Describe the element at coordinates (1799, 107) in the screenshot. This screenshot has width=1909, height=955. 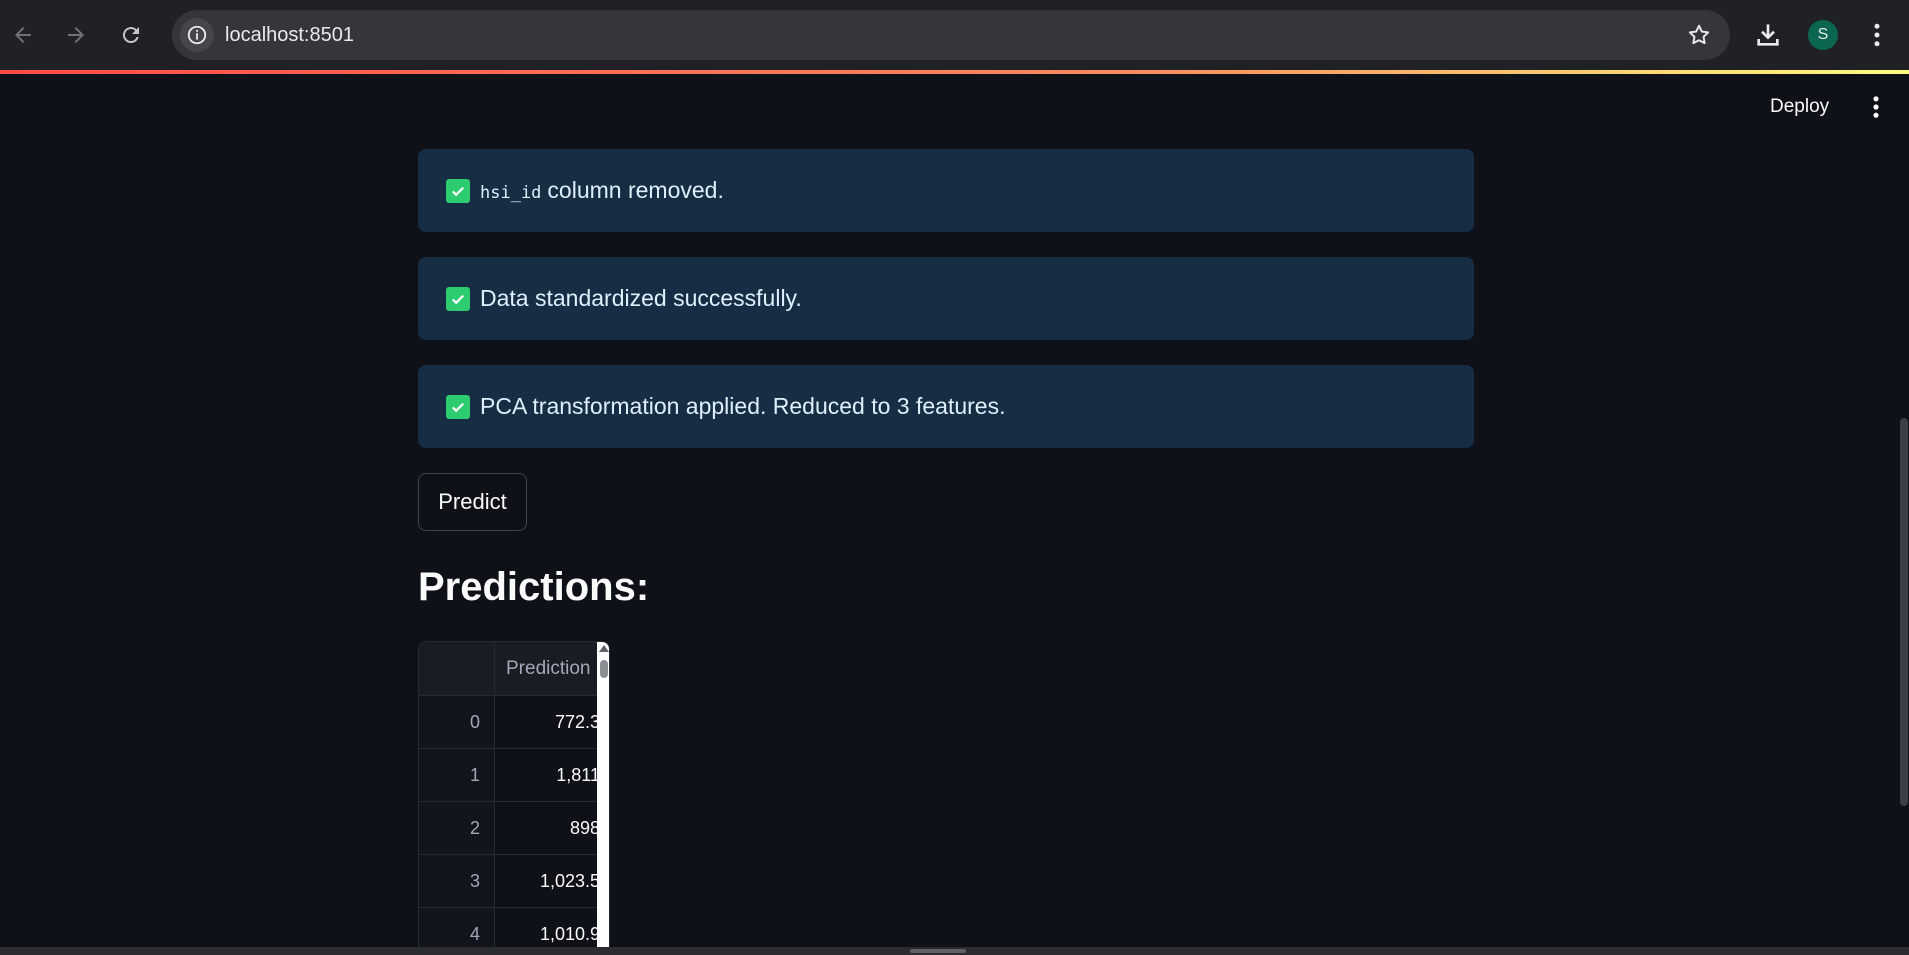
I see `deploy-button: Deploy` at that location.